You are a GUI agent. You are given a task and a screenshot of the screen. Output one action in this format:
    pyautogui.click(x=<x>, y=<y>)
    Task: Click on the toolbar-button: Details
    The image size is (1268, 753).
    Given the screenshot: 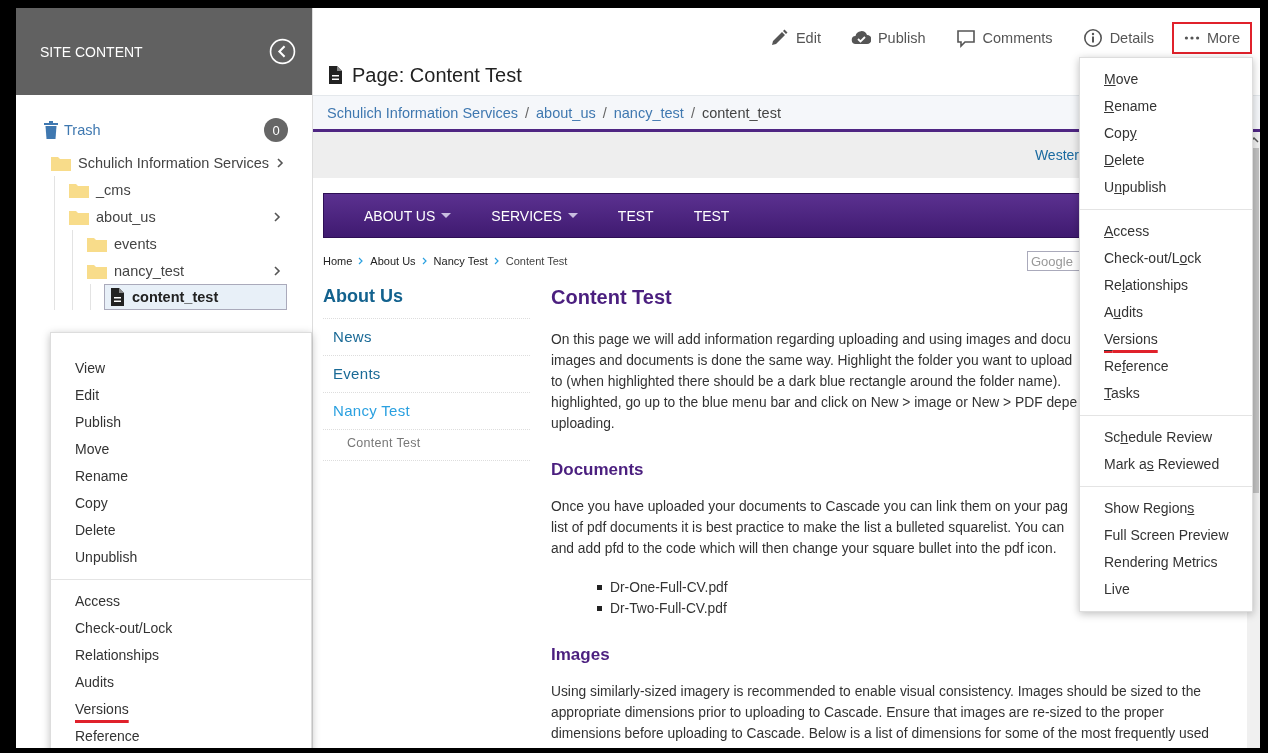 What is the action you would take?
    pyautogui.click(x=1118, y=37)
    